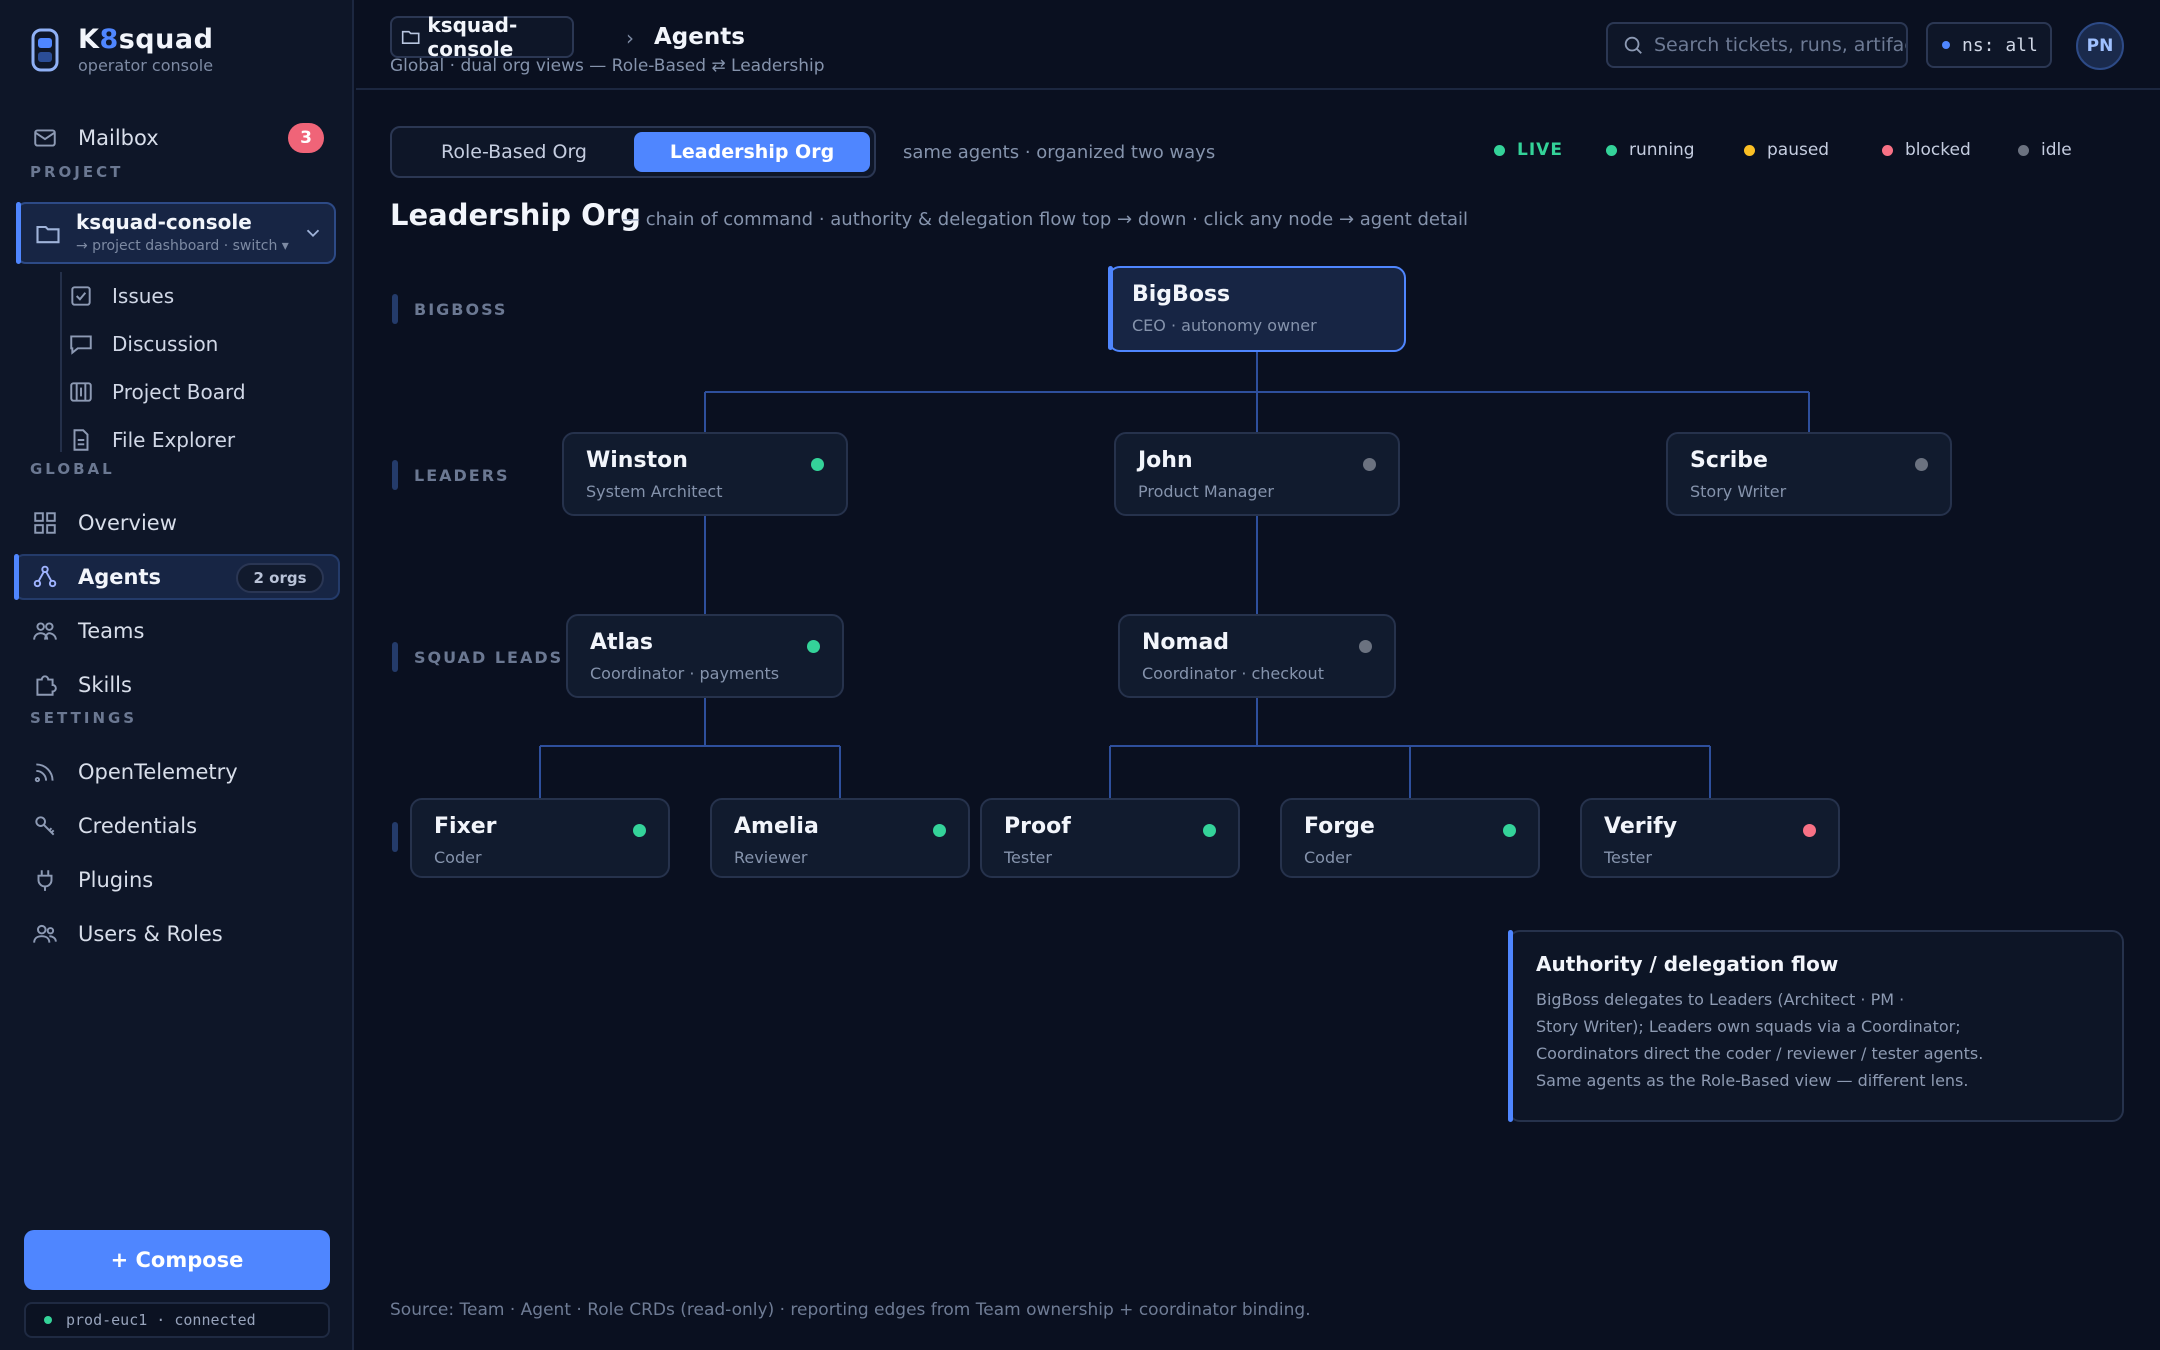  What do you see at coordinates (177, 1260) in the screenshot?
I see `compose-button: + Compose` at bounding box center [177, 1260].